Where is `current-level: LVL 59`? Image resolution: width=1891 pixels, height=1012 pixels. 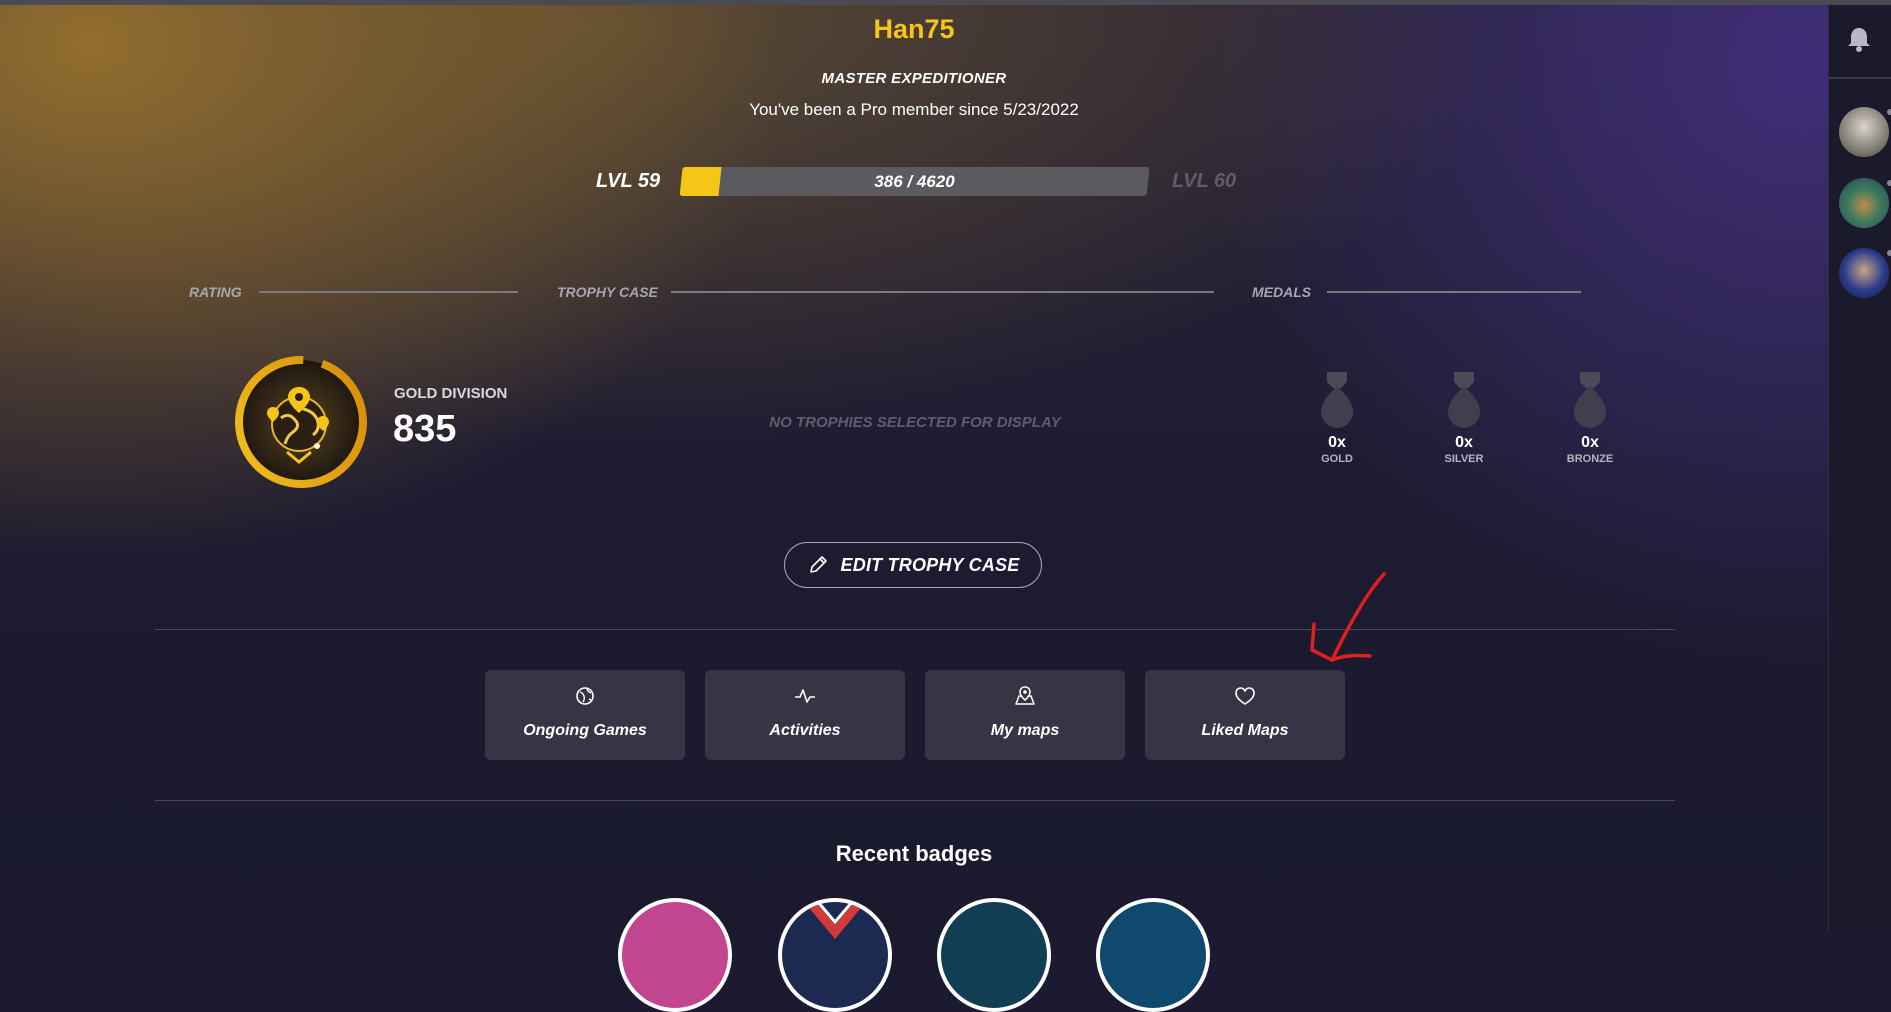 current-level: LVL 59 is located at coordinates (628, 181).